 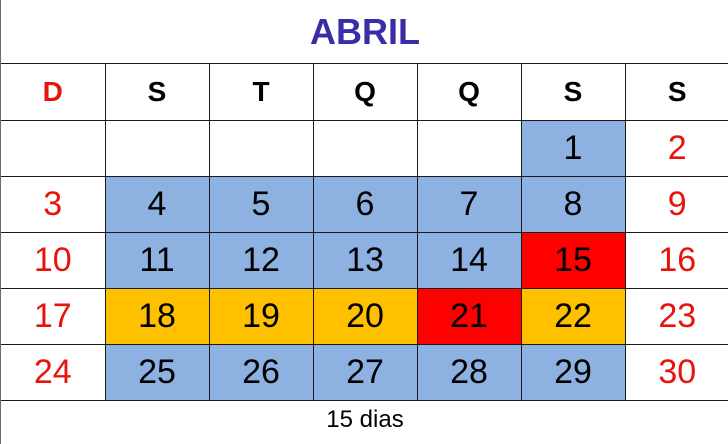 I want to click on day-cell: 6, so click(x=365, y=204).